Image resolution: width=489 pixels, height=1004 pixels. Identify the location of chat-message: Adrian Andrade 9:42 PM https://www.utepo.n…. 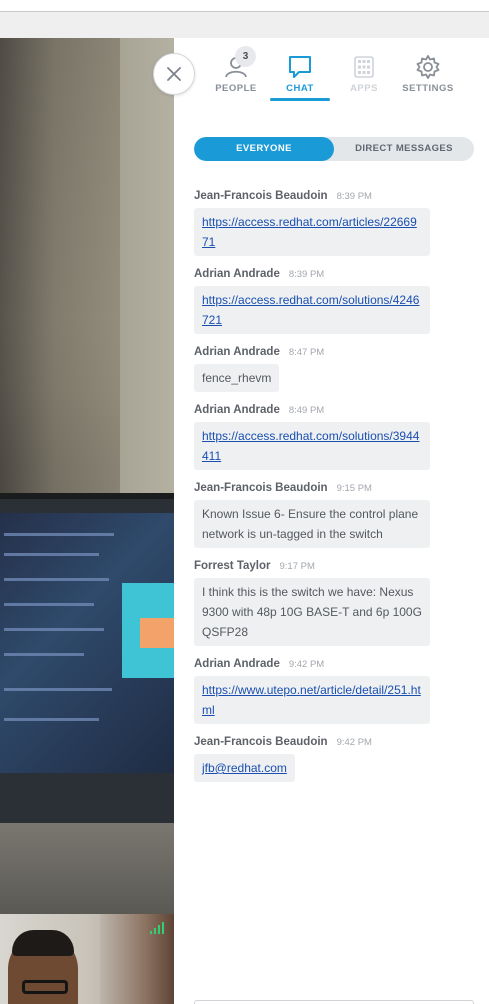
(339, 691).